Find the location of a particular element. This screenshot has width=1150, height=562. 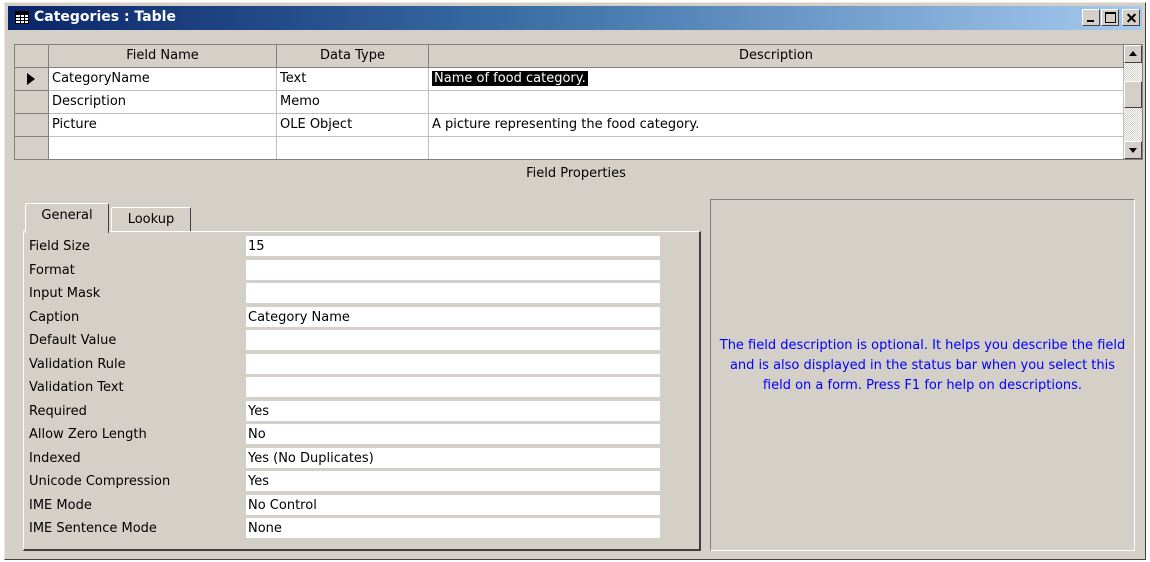

property-value-field: None is located at coordinates (453, 528).